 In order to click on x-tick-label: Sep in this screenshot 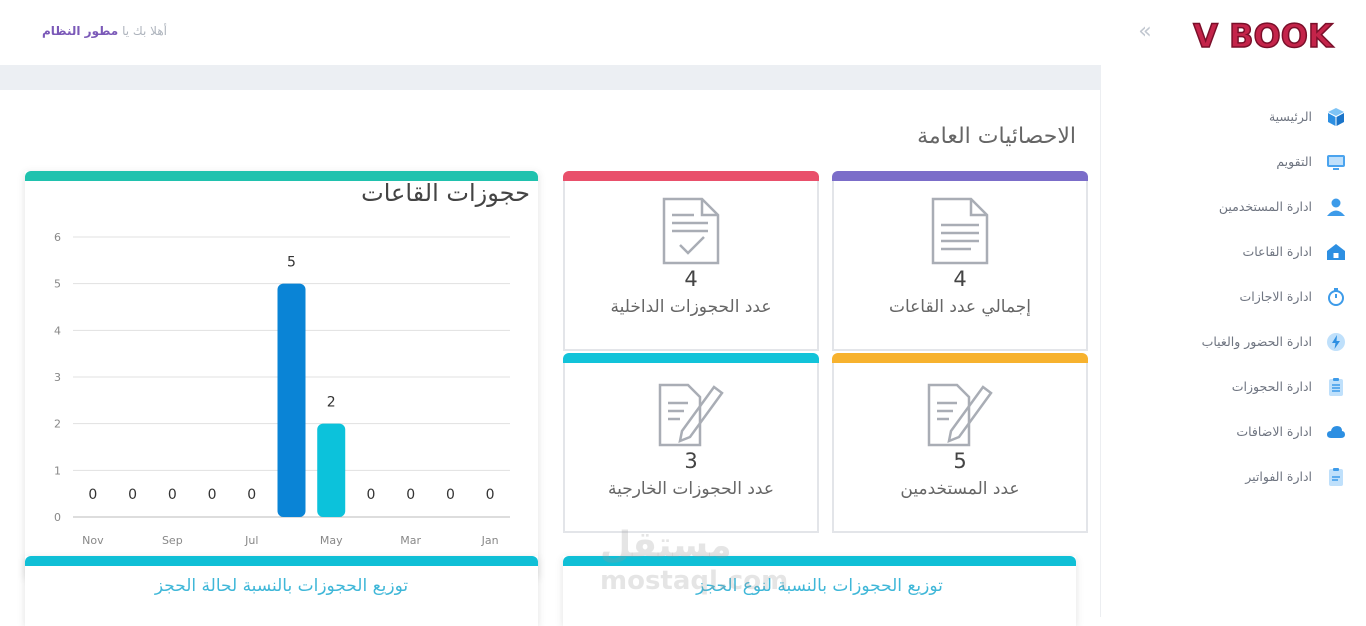, I will do `click(172, 540)`.